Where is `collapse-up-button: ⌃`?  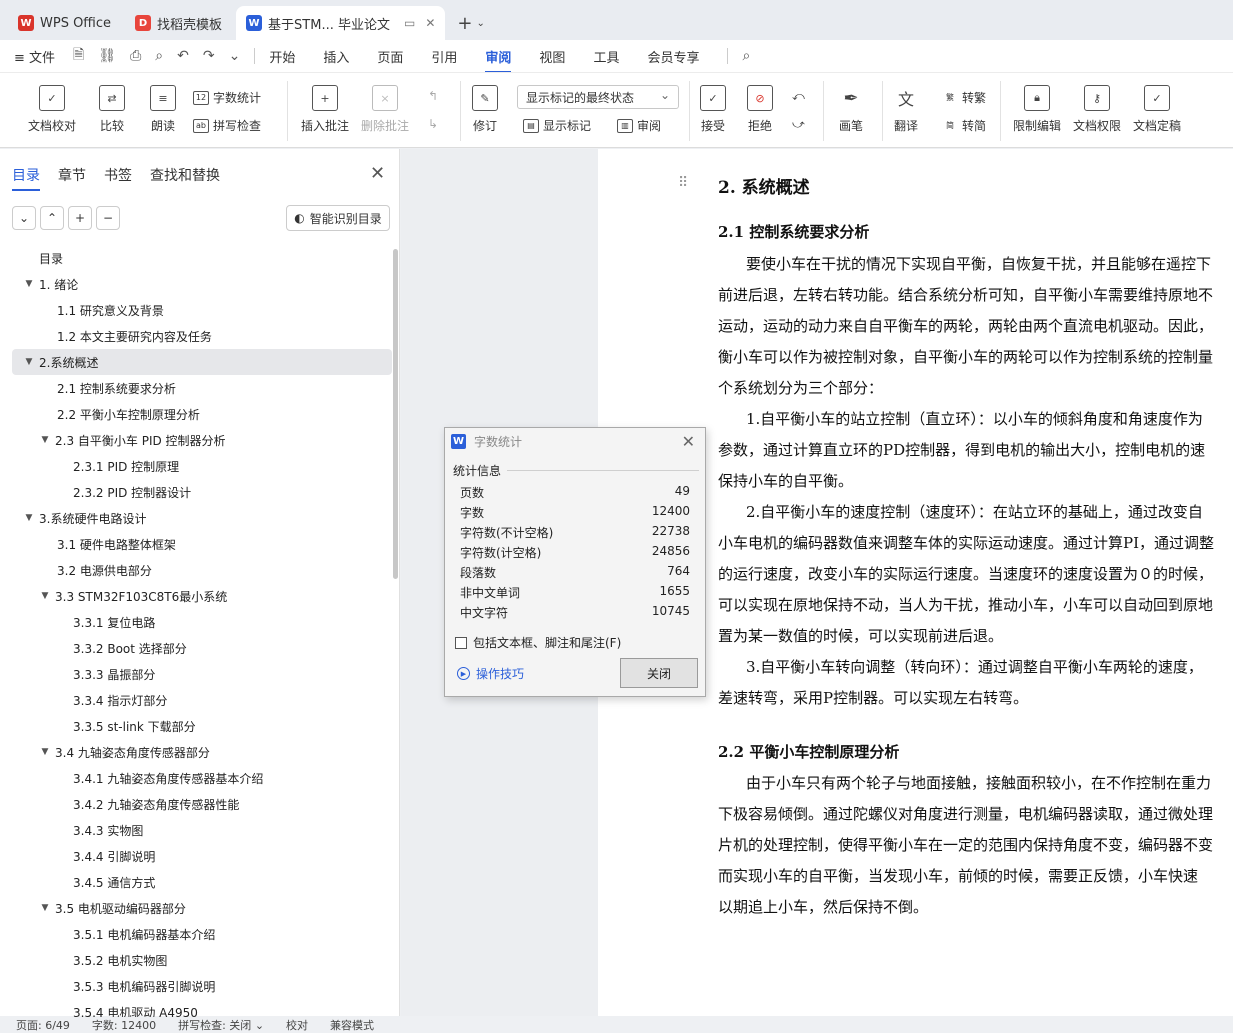 collapse-up-button: ⌃ is located at coordinates (52, 218).